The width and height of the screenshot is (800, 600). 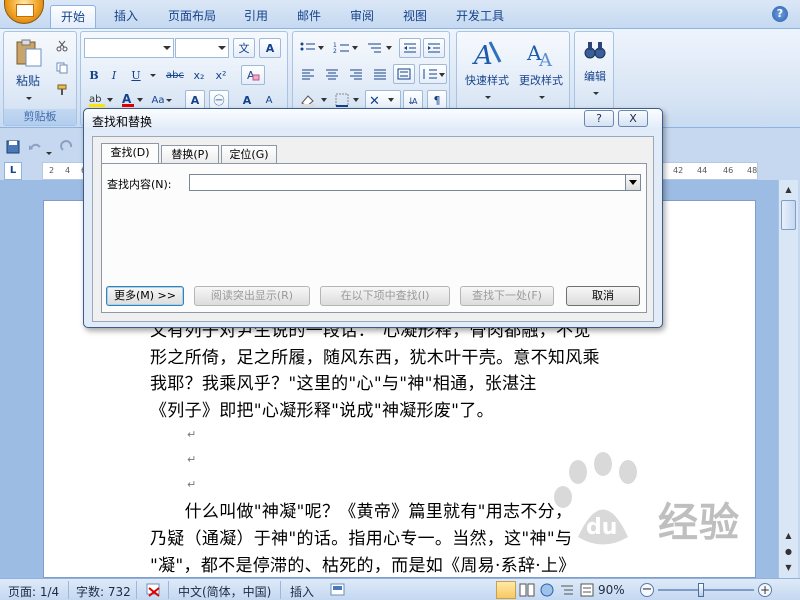 What do you see at coordinates (154, 590) in the screenshot?
I see `spell-check-icon` at bounding box center [154, 590].